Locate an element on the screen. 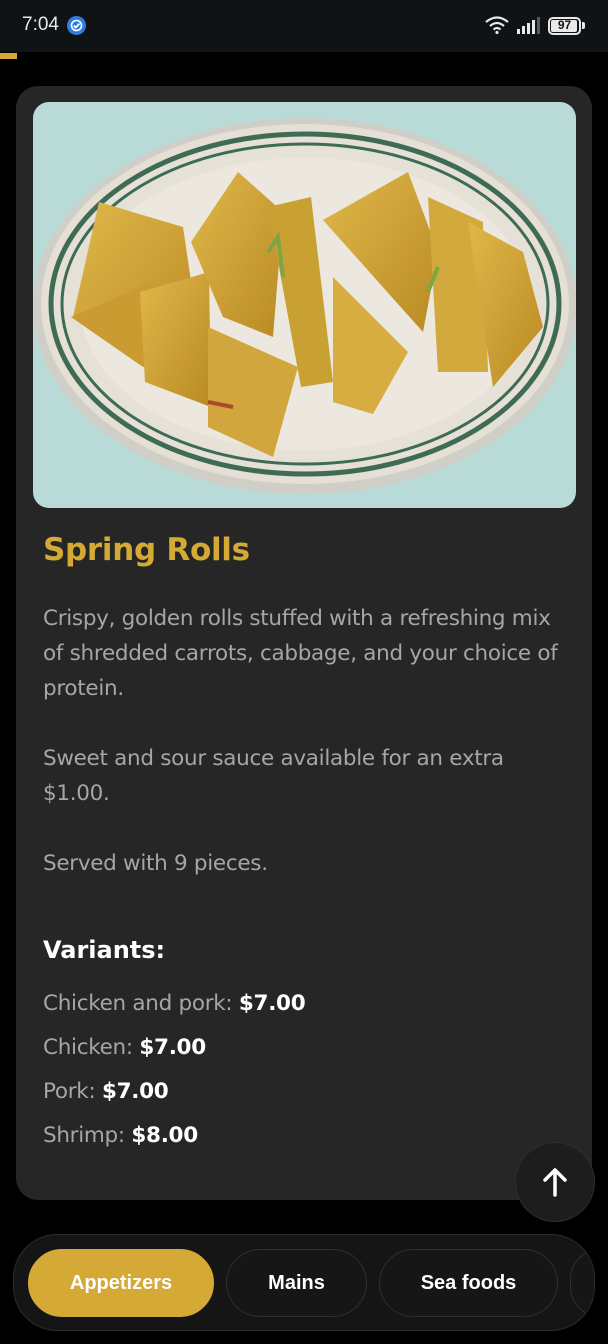 The height and width of the screenshot is (1344, 608). variants-heading: Variants: is located at coordinates (104, 950).